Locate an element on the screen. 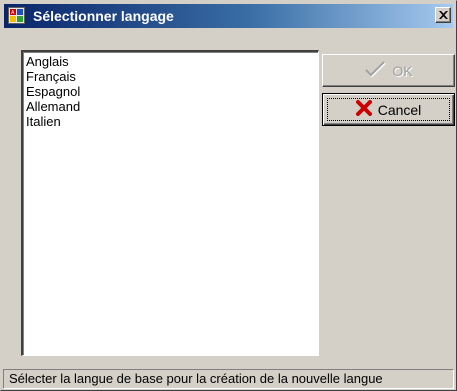  cancel-button: Cancel is located at coordinates (388, 109).